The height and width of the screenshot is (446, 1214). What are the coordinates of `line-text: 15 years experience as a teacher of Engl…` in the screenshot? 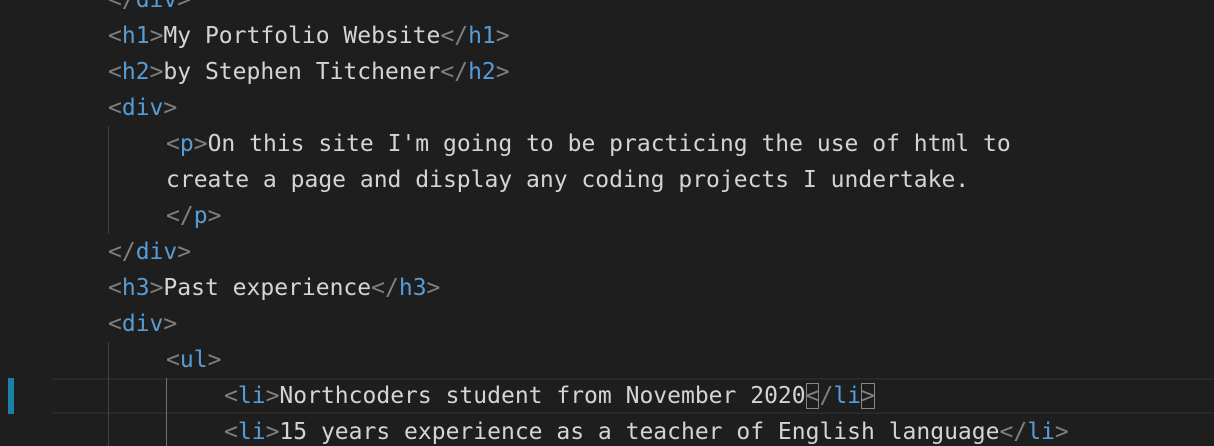 It's located at (639, 432).